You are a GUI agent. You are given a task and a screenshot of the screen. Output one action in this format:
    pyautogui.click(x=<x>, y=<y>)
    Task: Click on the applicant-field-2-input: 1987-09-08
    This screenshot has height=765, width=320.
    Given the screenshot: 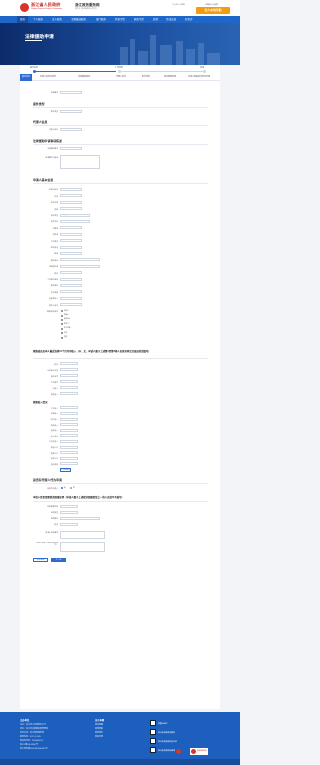 What is the action you would take?
    pyautogui.click(x=71, y=202)
    